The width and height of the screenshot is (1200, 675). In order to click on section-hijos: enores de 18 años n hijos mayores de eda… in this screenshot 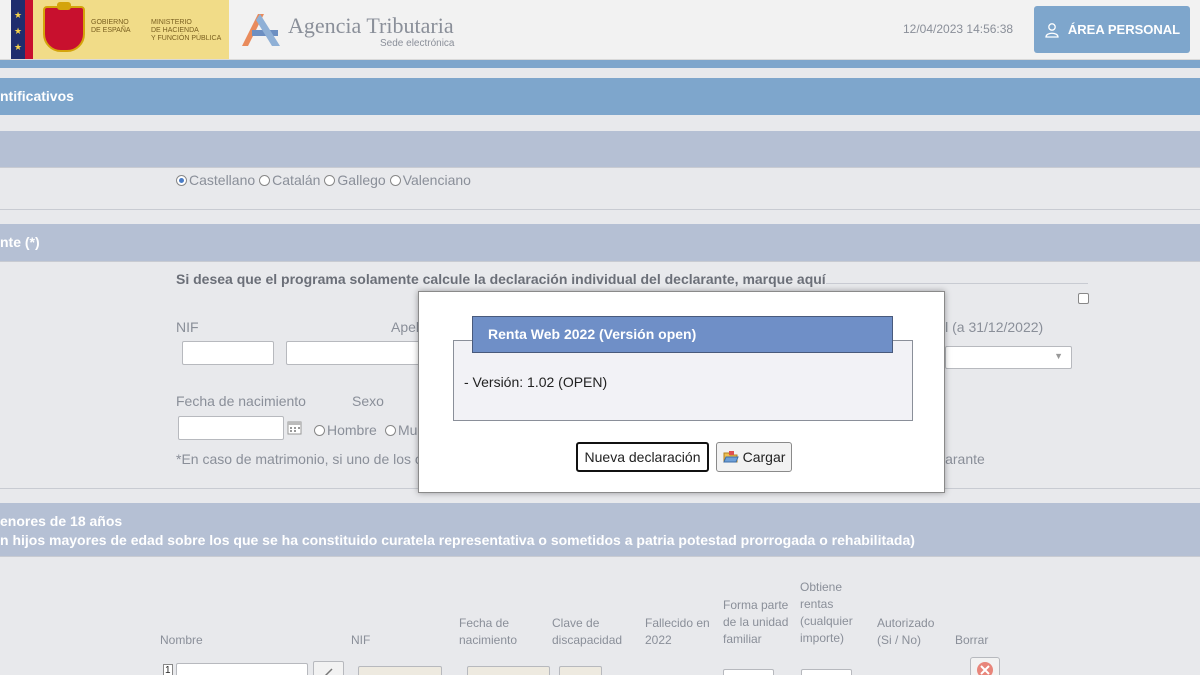, I will do `click(600, 529)`.